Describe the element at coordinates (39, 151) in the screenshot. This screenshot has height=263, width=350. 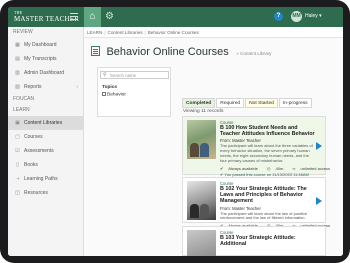
I see `sidebar-item-label: Assessments` at that location.